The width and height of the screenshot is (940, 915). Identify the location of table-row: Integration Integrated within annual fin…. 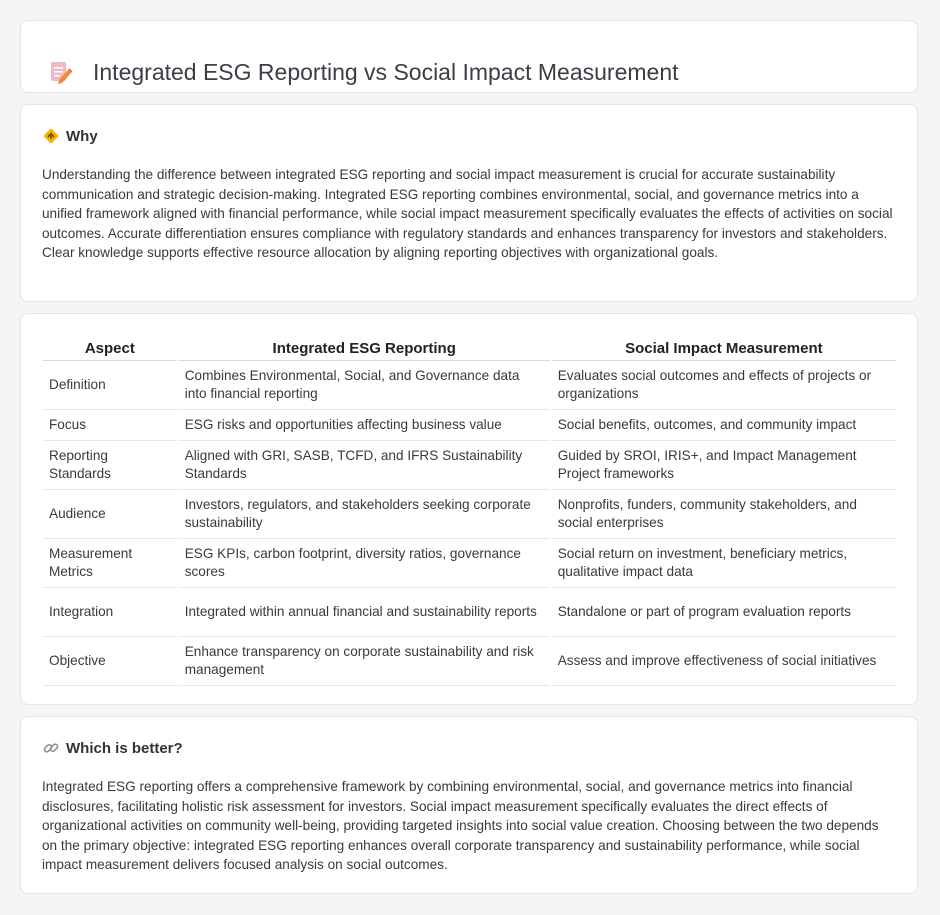
(469, 612).